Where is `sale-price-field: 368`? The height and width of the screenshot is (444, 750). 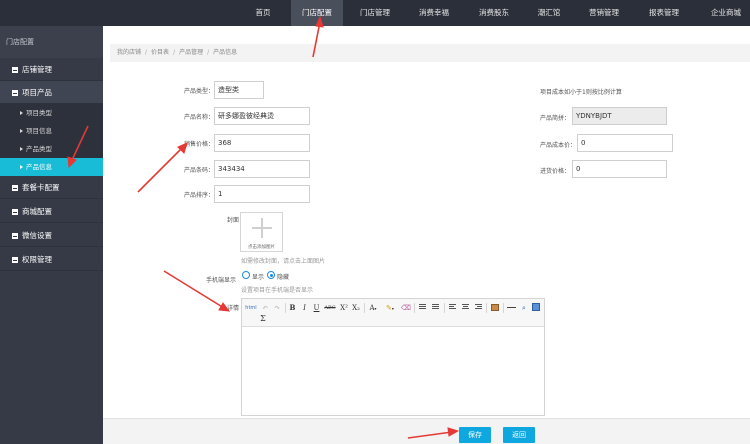 sale-price-field: 368 is located at coordinates (262, 143).